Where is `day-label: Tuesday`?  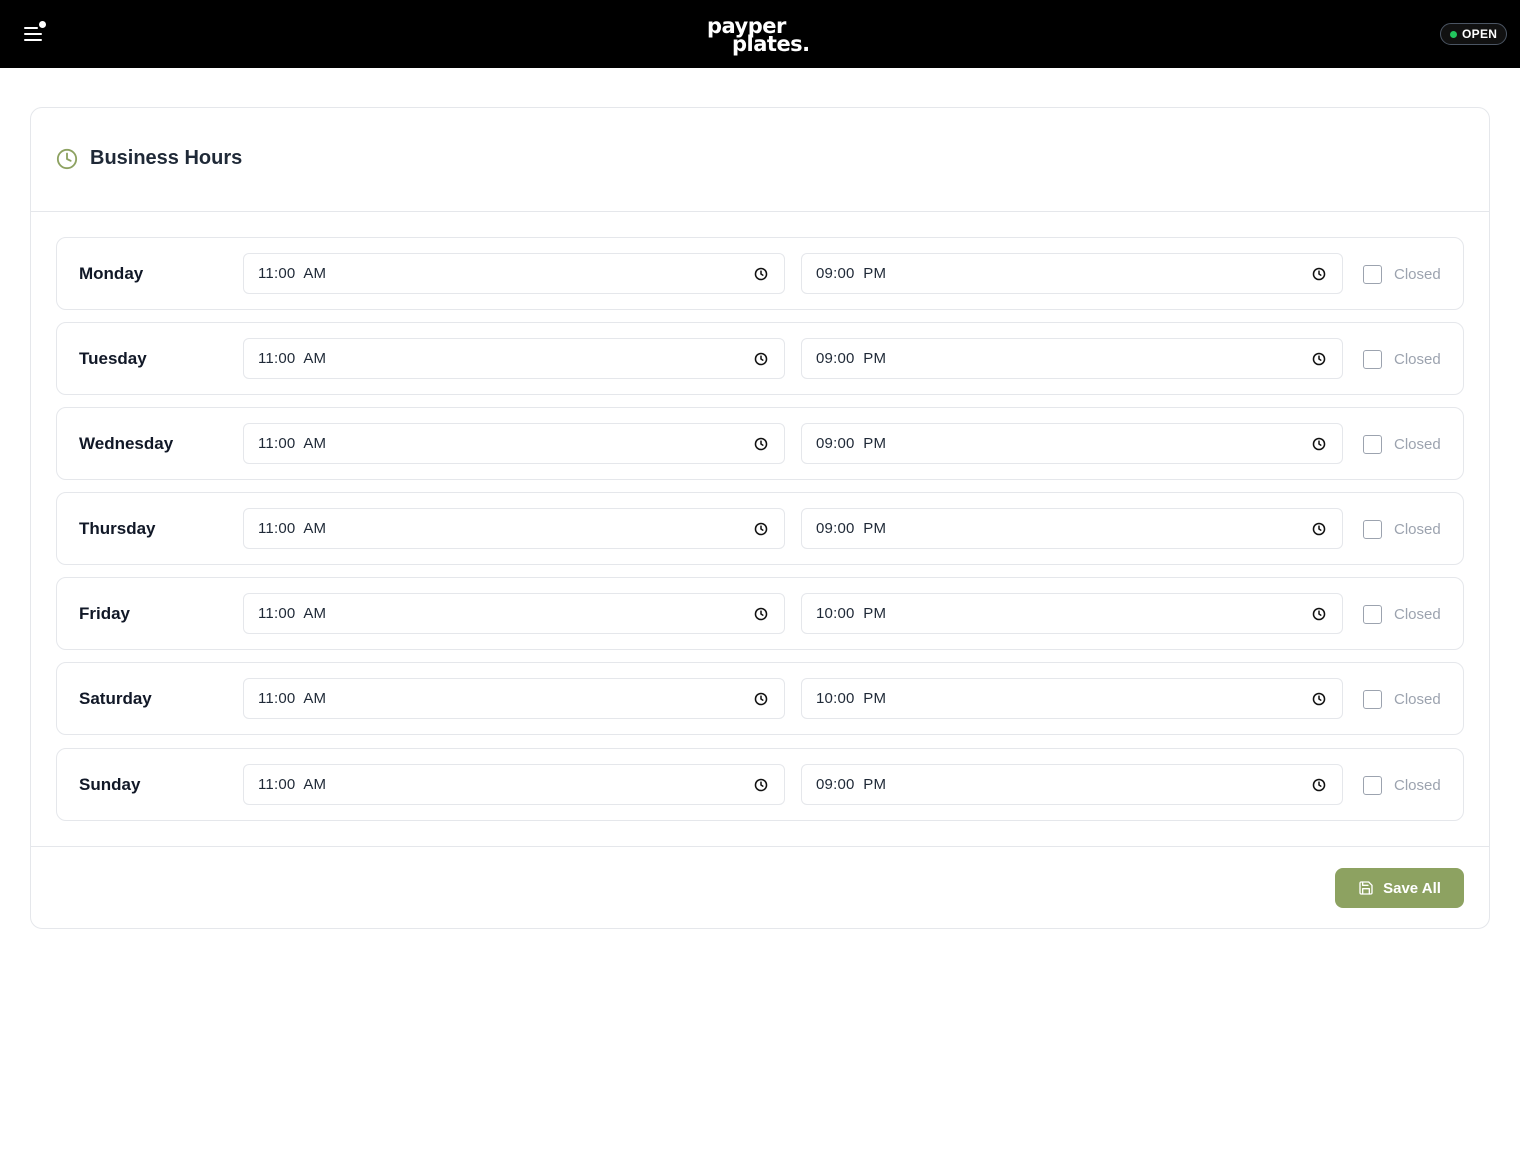
day-label: Tuesday is located at coordinates (113, 358).